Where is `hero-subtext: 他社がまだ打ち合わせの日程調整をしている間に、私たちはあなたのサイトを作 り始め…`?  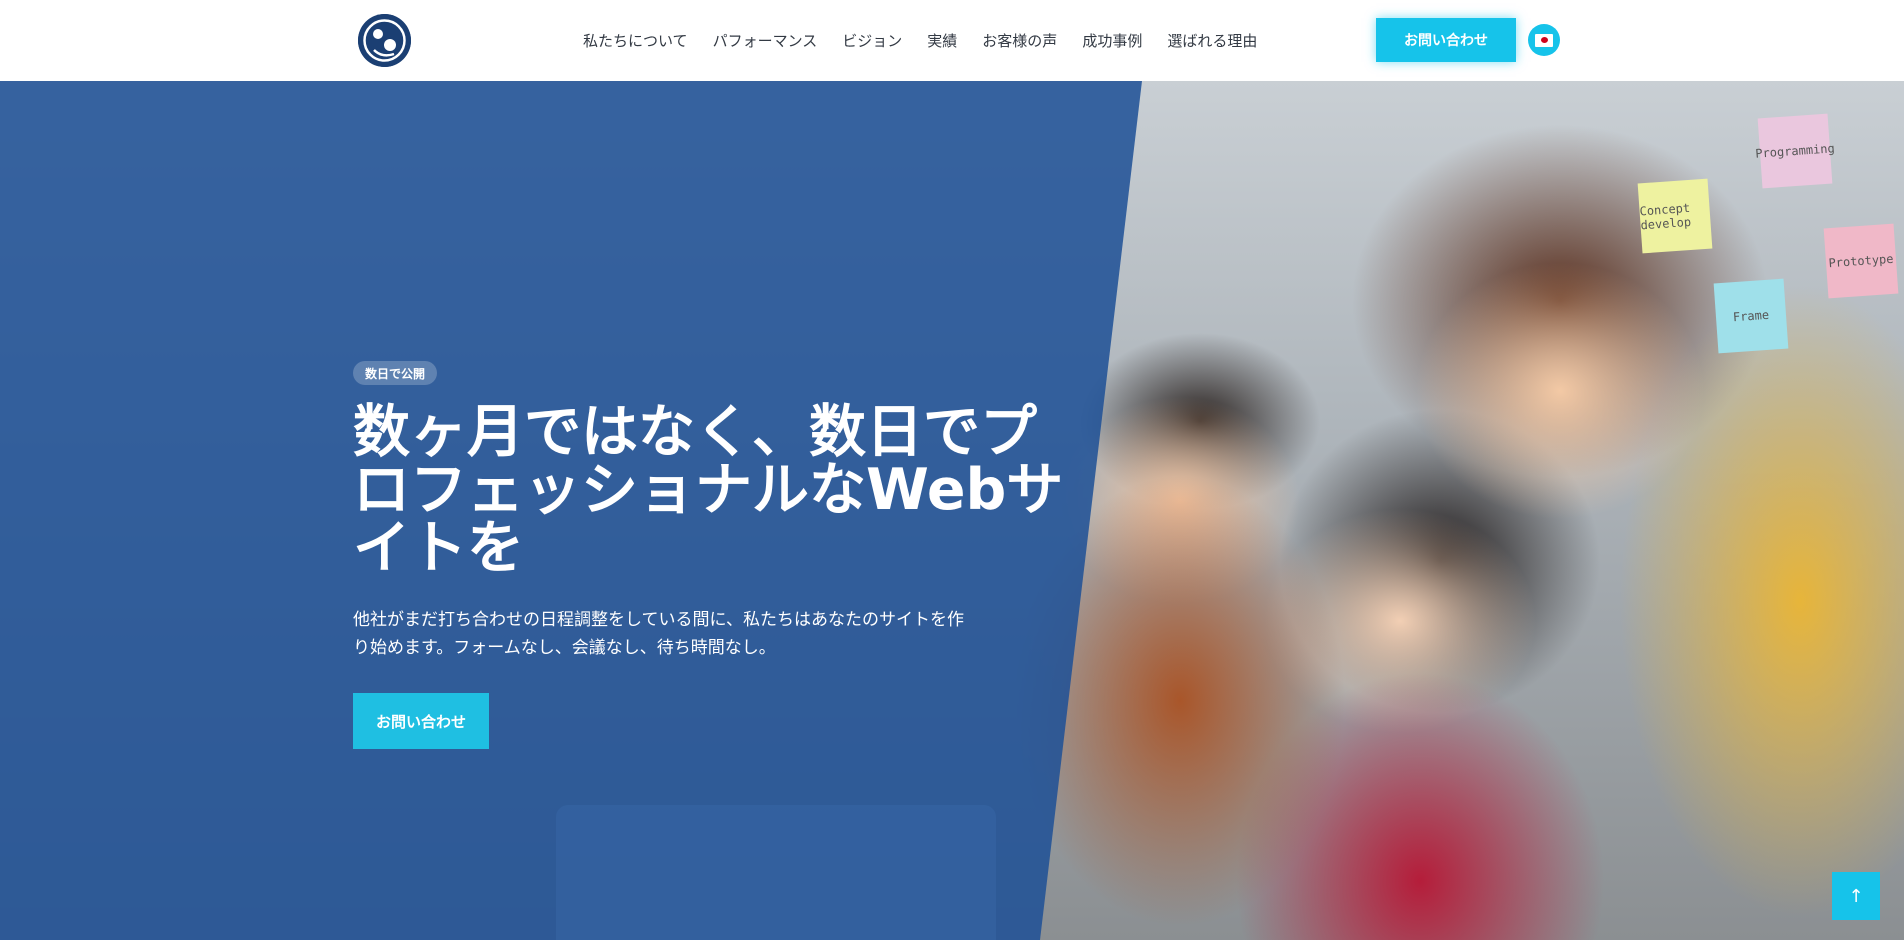
hero-subtext: 他社がまだ打ち合わせの日程調整をしている間に、私たちはあなたのサイトを作 り始め… is located at coordinates (683, 634).